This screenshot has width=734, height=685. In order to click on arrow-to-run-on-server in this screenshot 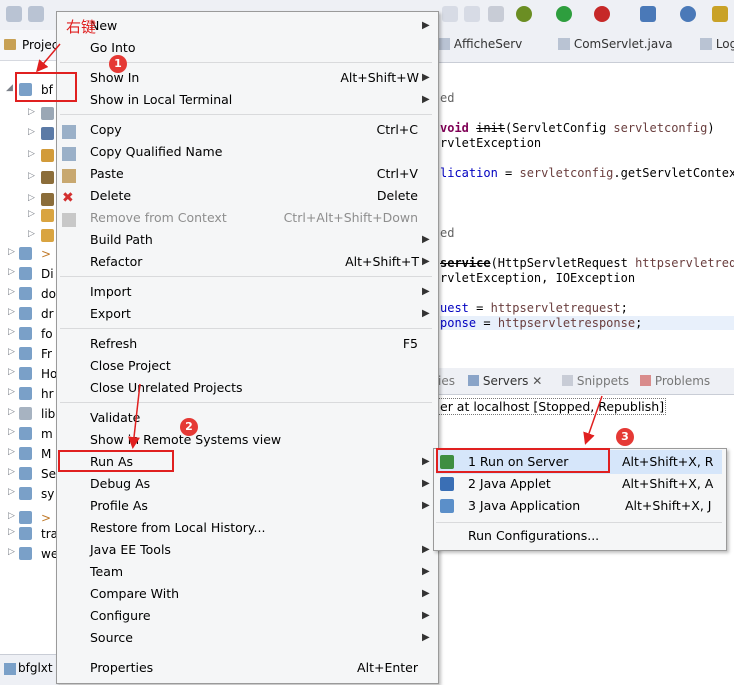, I will do `click(593, 420)`.